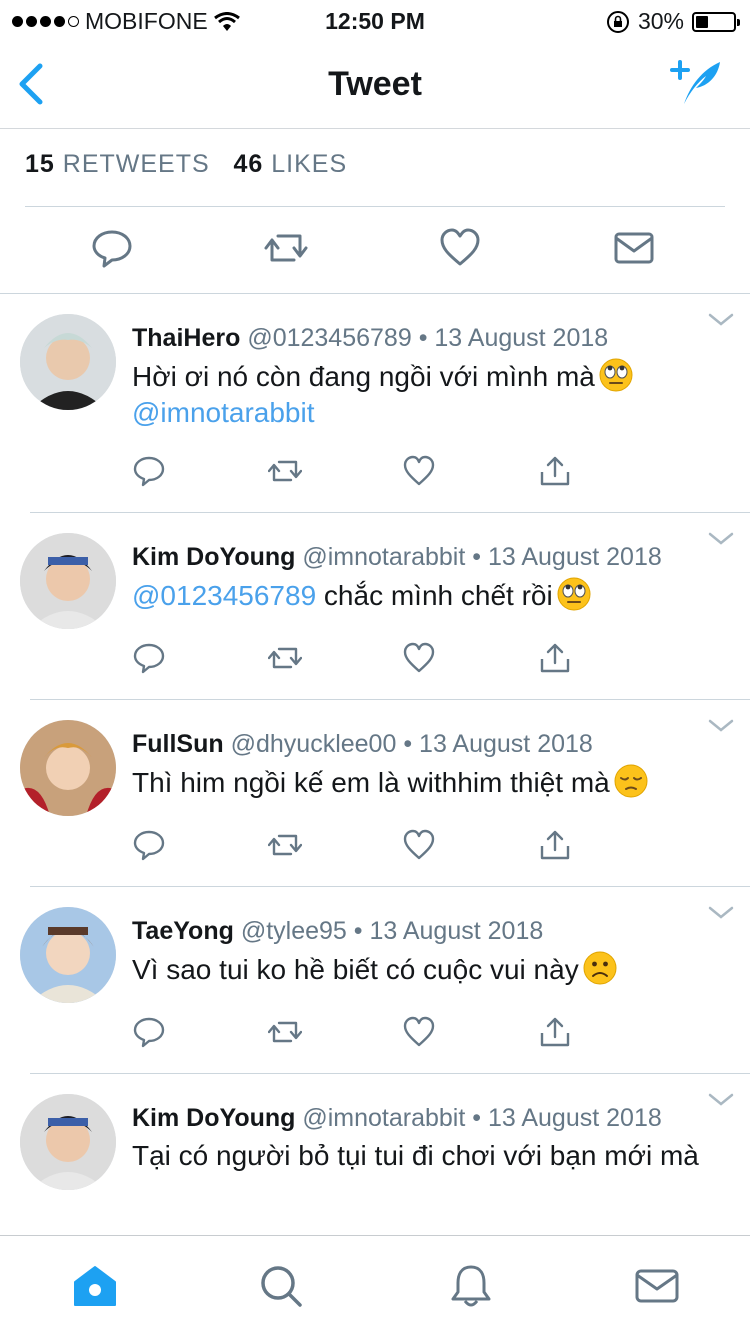 The height and width of the screenshot is (1334, 750). Describe the element at coordinates (471, 1286) in the screenshot. I see `notifications-icon` at that location.